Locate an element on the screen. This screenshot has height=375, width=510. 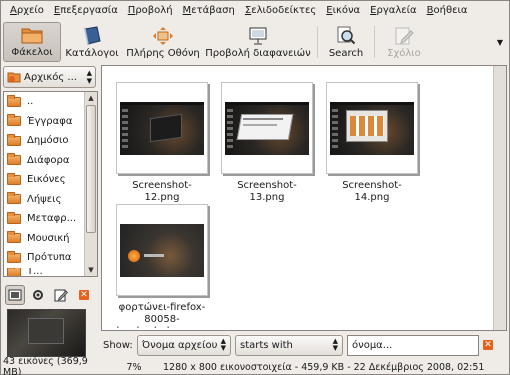
toolbar-overflow-arrow: ▼ is located at coordinates (500, 42).